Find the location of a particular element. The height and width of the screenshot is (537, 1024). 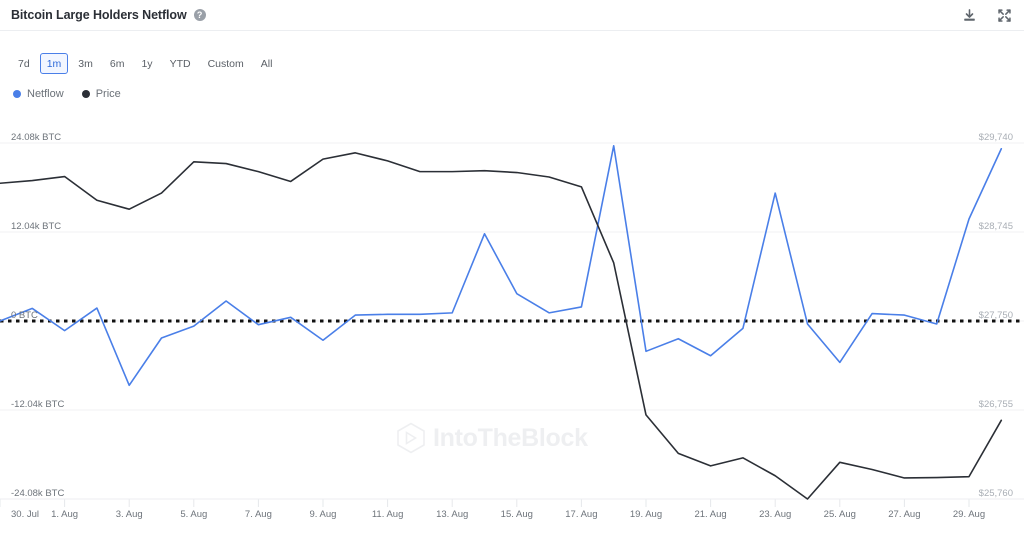

x-axis-tick-label: 25. Aug is located at coordinates (839, 514).